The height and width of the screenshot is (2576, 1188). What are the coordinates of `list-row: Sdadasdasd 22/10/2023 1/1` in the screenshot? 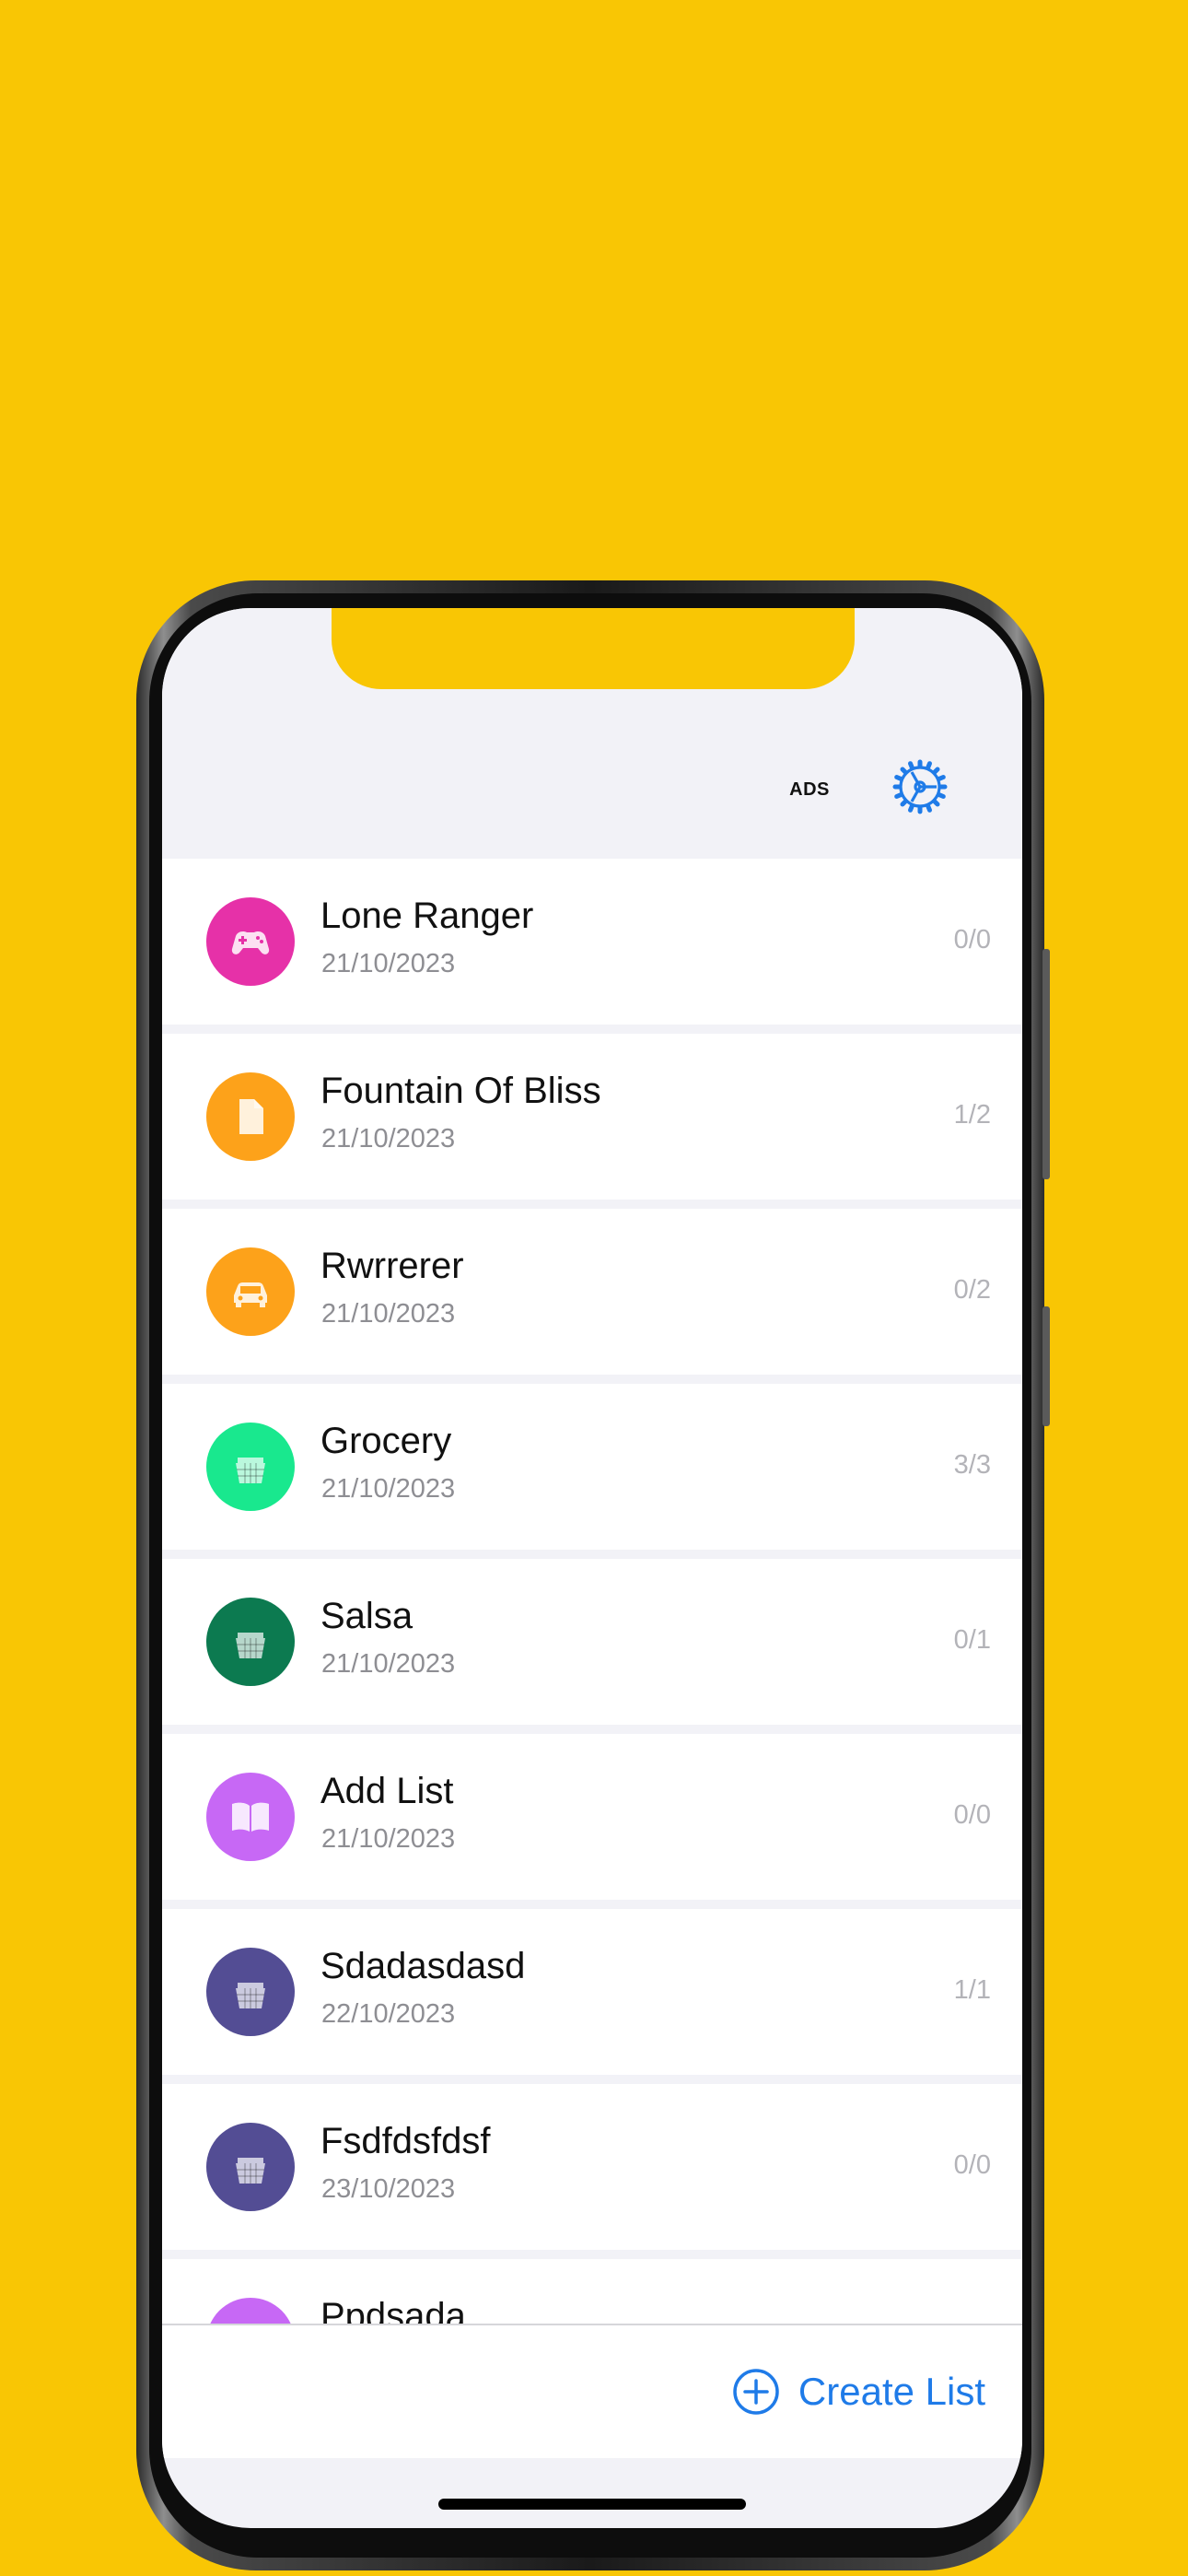 It's located at (592, 1992).